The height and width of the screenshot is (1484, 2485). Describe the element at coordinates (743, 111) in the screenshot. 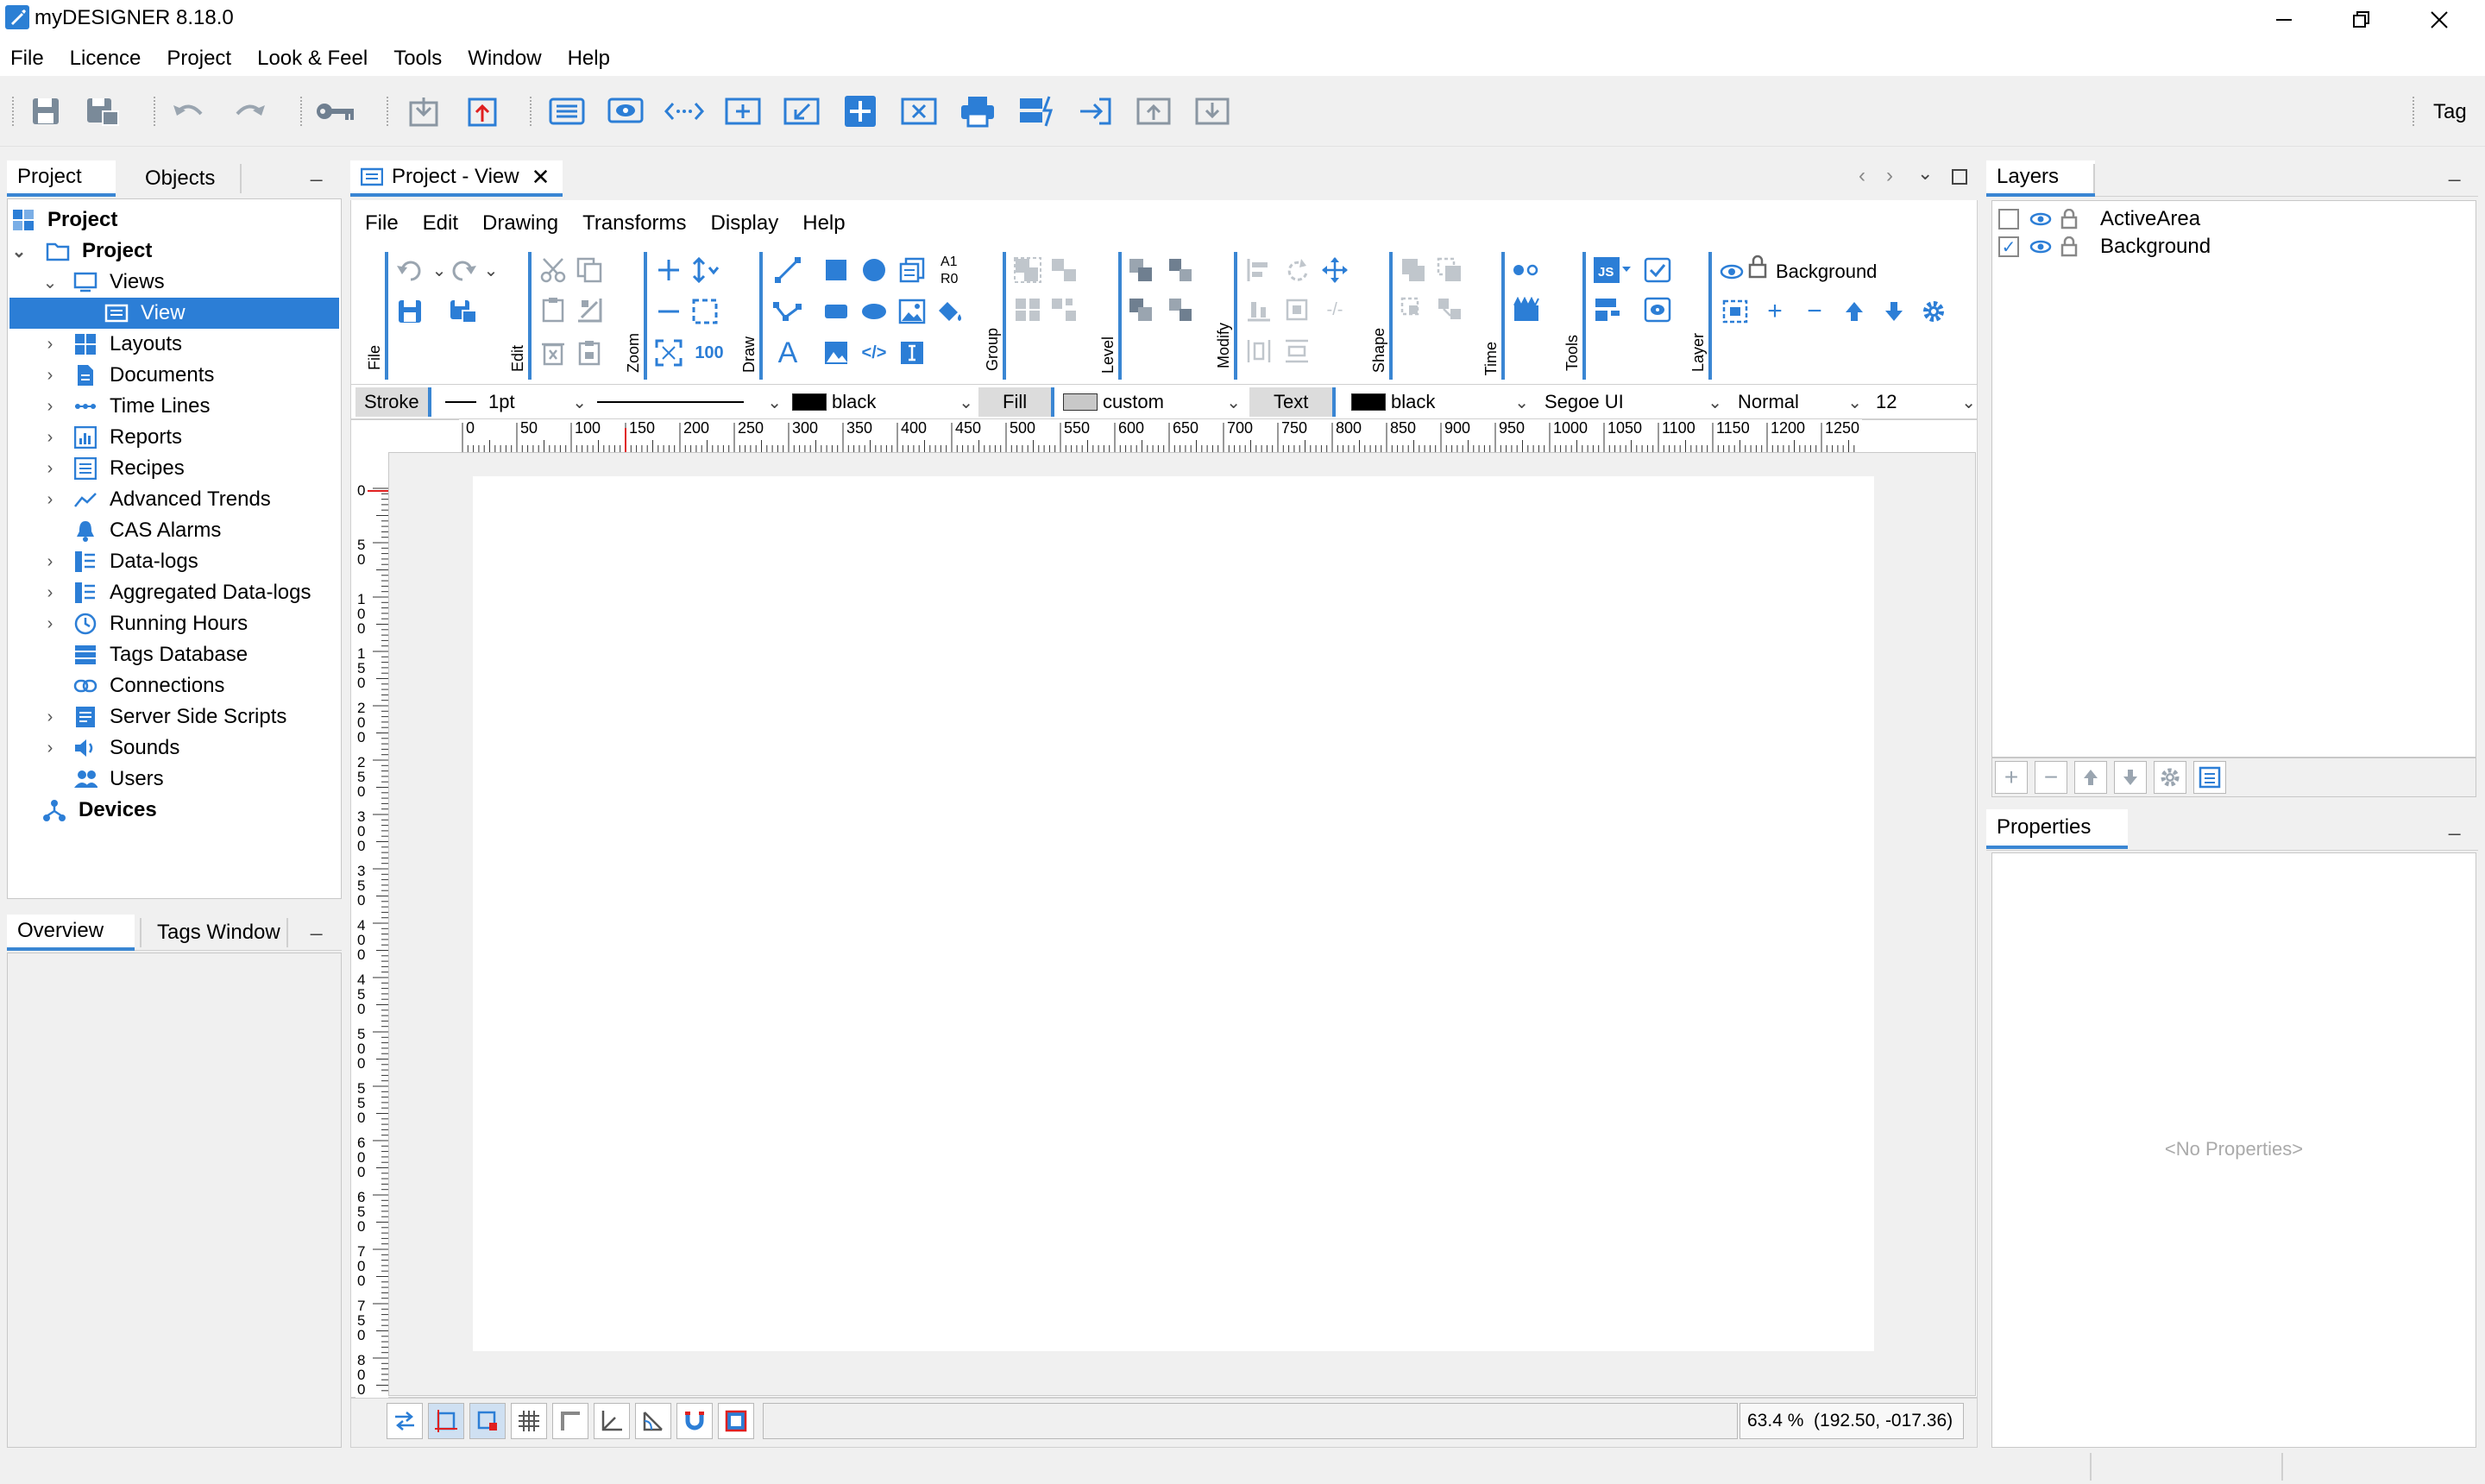

I see `add-window-icon` at that location.